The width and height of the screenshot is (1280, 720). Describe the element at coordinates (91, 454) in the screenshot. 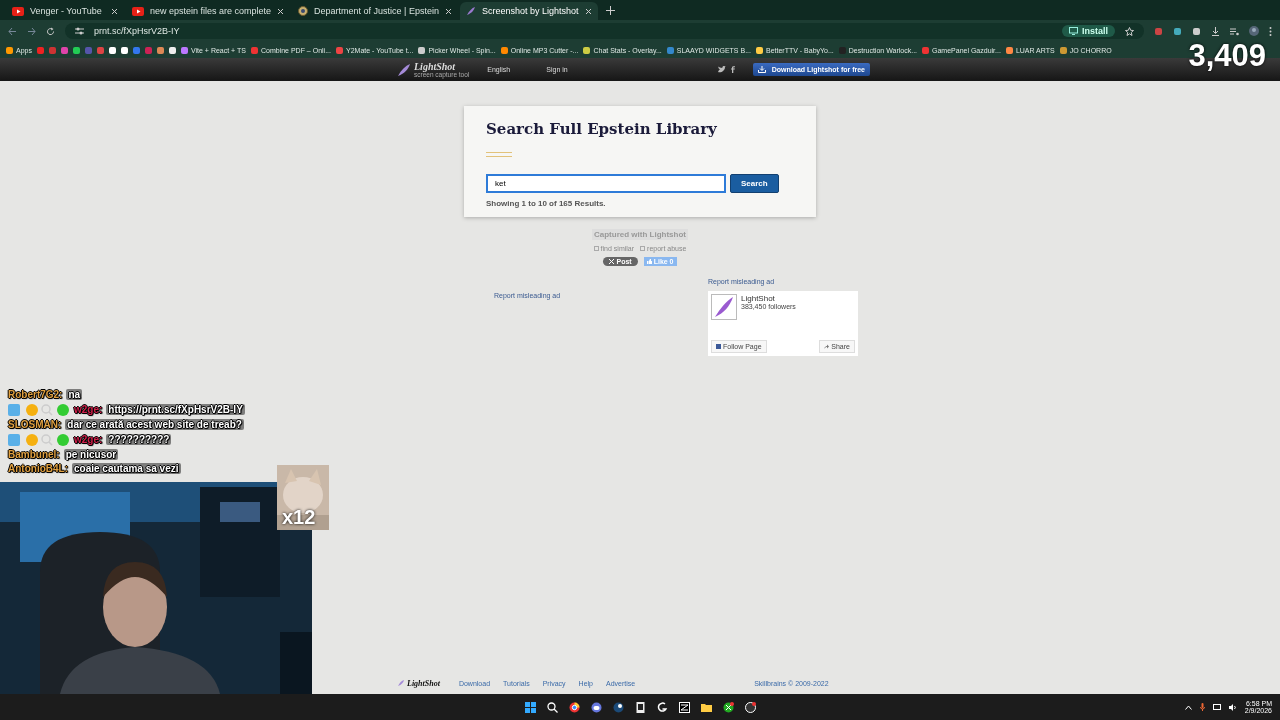

I see `chat-message: pe nicusor` at that location.